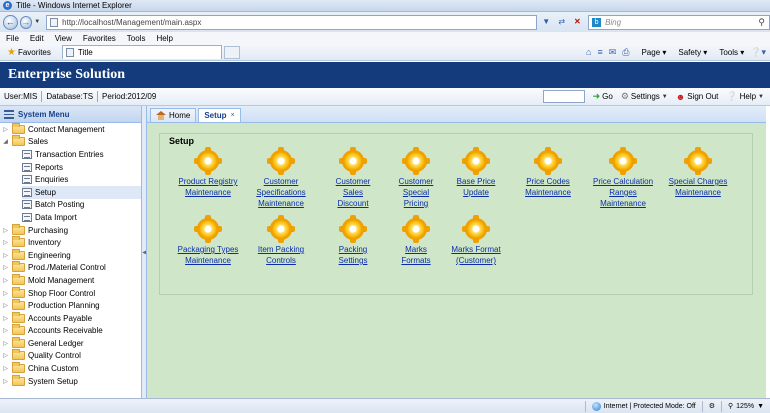  Describe the element at coordinates (643, 406) in the screenshot. I see `security-zone: Internet | Protected Mode: Off` at that location.